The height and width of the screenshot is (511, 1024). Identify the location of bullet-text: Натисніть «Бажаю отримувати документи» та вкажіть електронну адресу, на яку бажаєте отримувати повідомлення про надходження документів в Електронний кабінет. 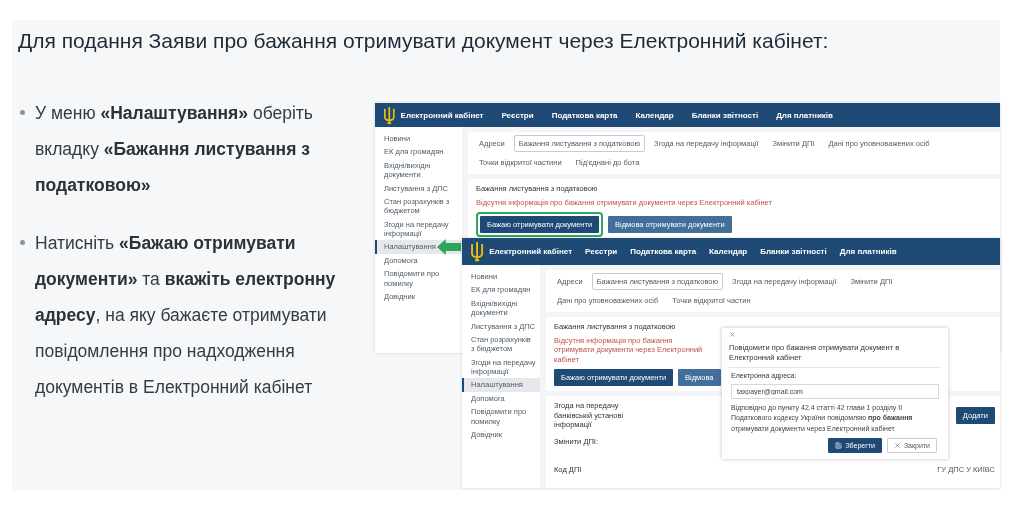
(186, 315).